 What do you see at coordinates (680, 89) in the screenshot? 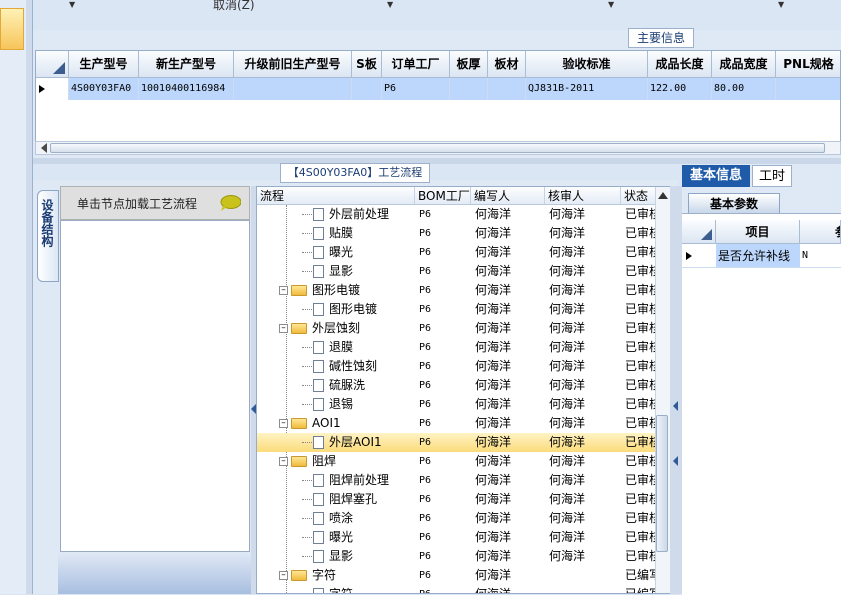
I see `table-cell: 122.00` at bounding box center [680, 89].